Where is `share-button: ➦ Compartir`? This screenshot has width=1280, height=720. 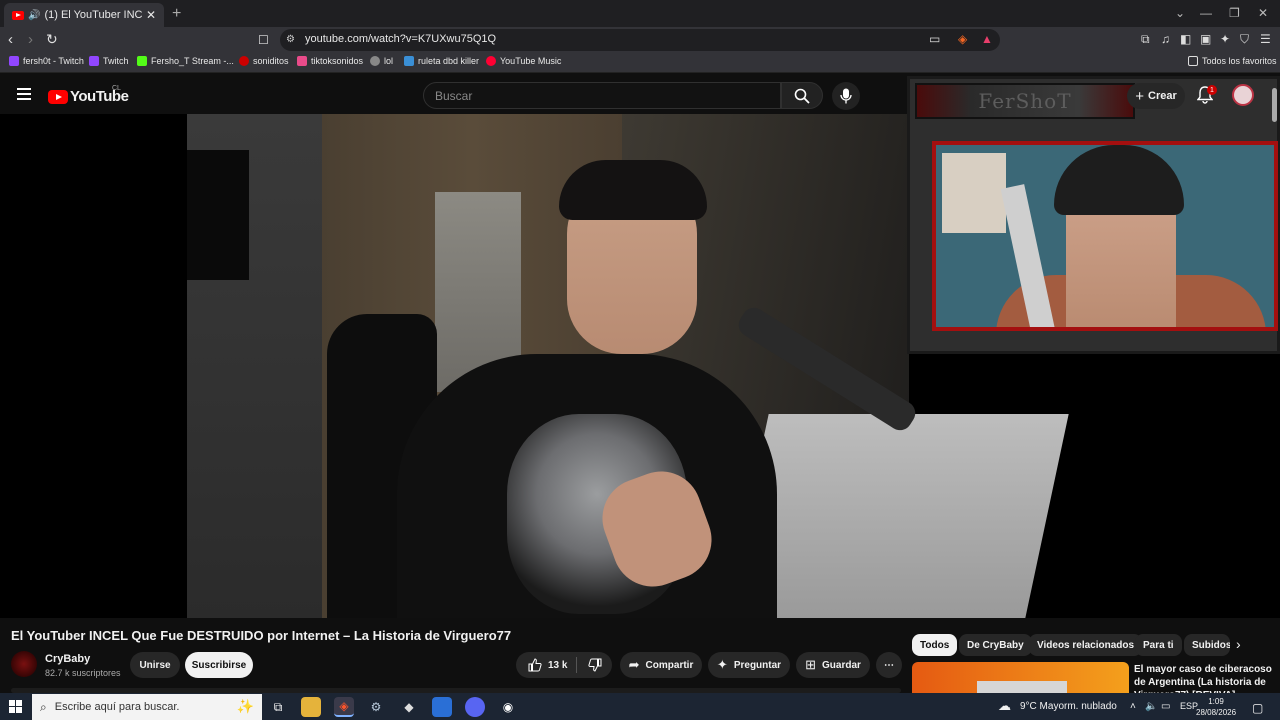 share-button: ➦ Compartir is located at coordinates (661, 665).